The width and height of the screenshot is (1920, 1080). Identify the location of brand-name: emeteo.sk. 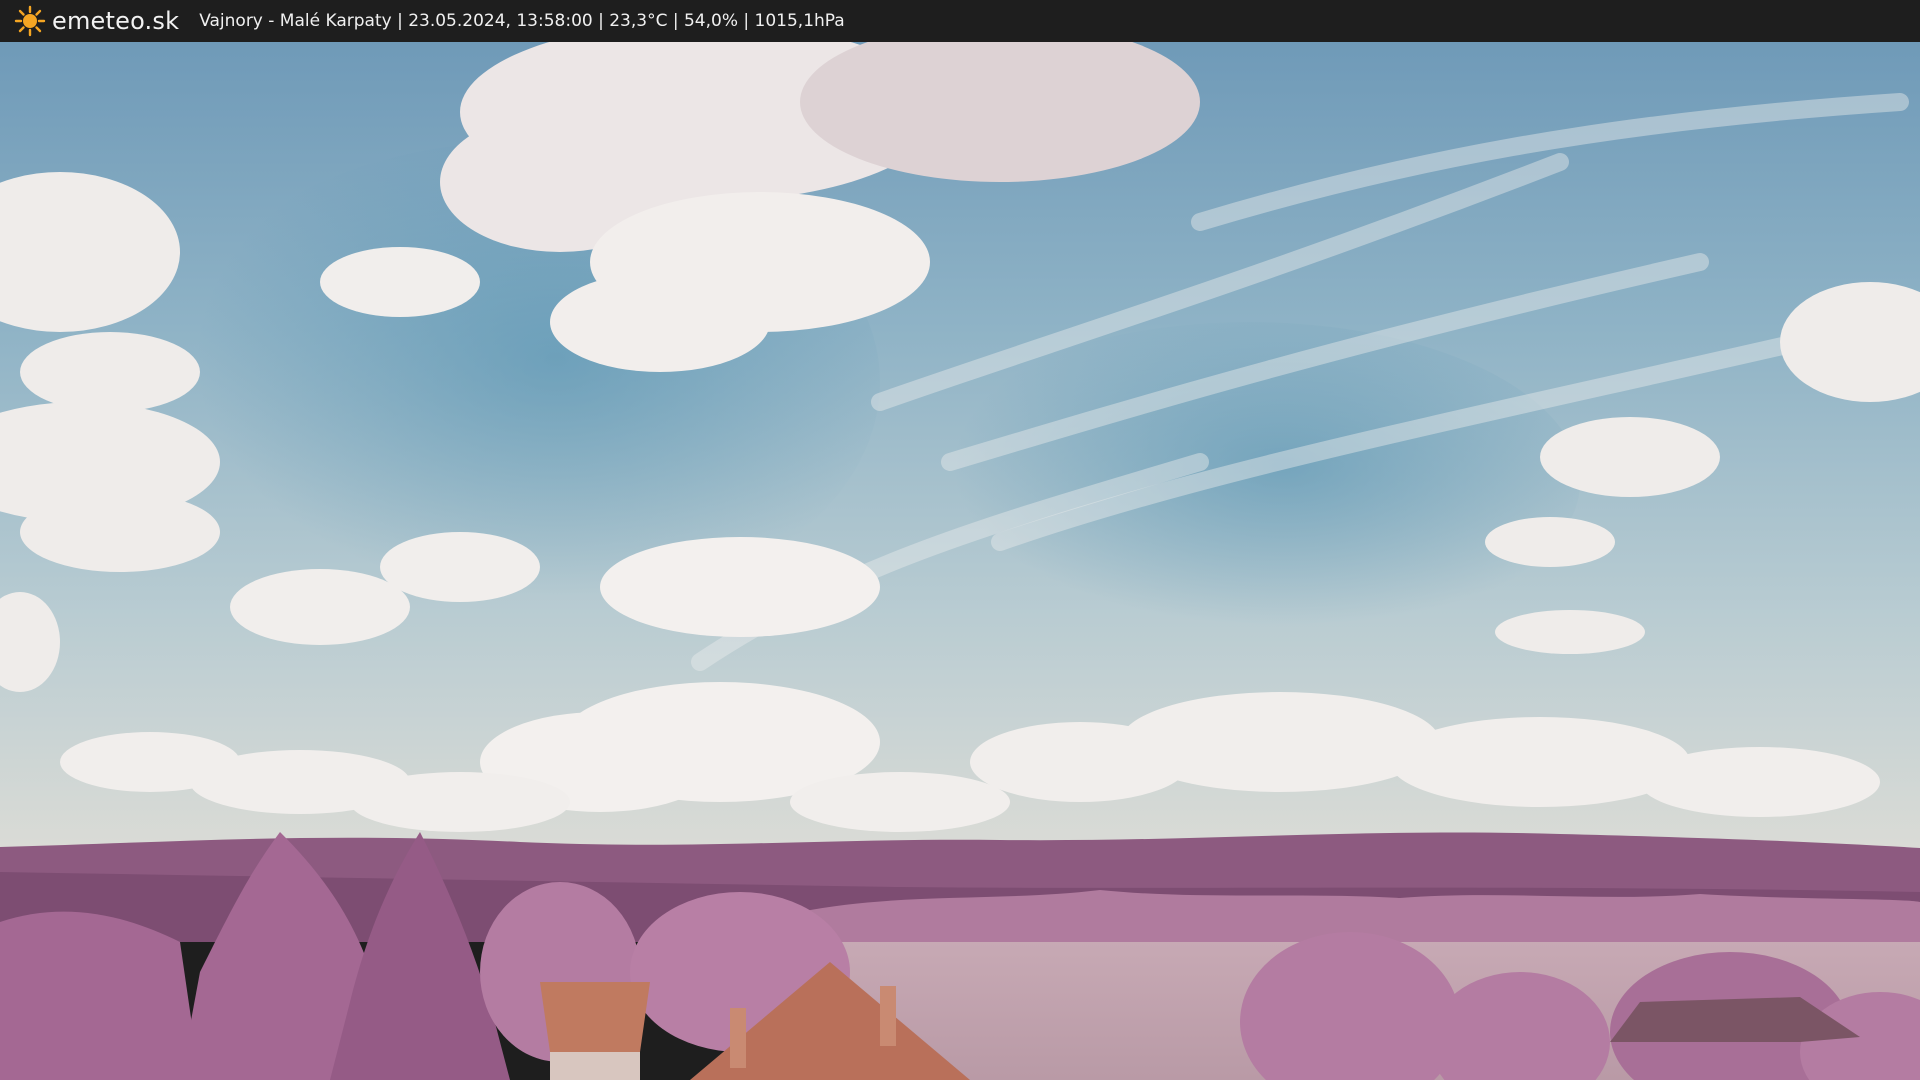
(116, 21).